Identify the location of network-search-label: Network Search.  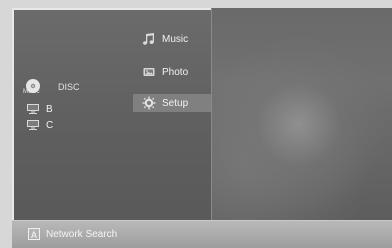
(82, 234).